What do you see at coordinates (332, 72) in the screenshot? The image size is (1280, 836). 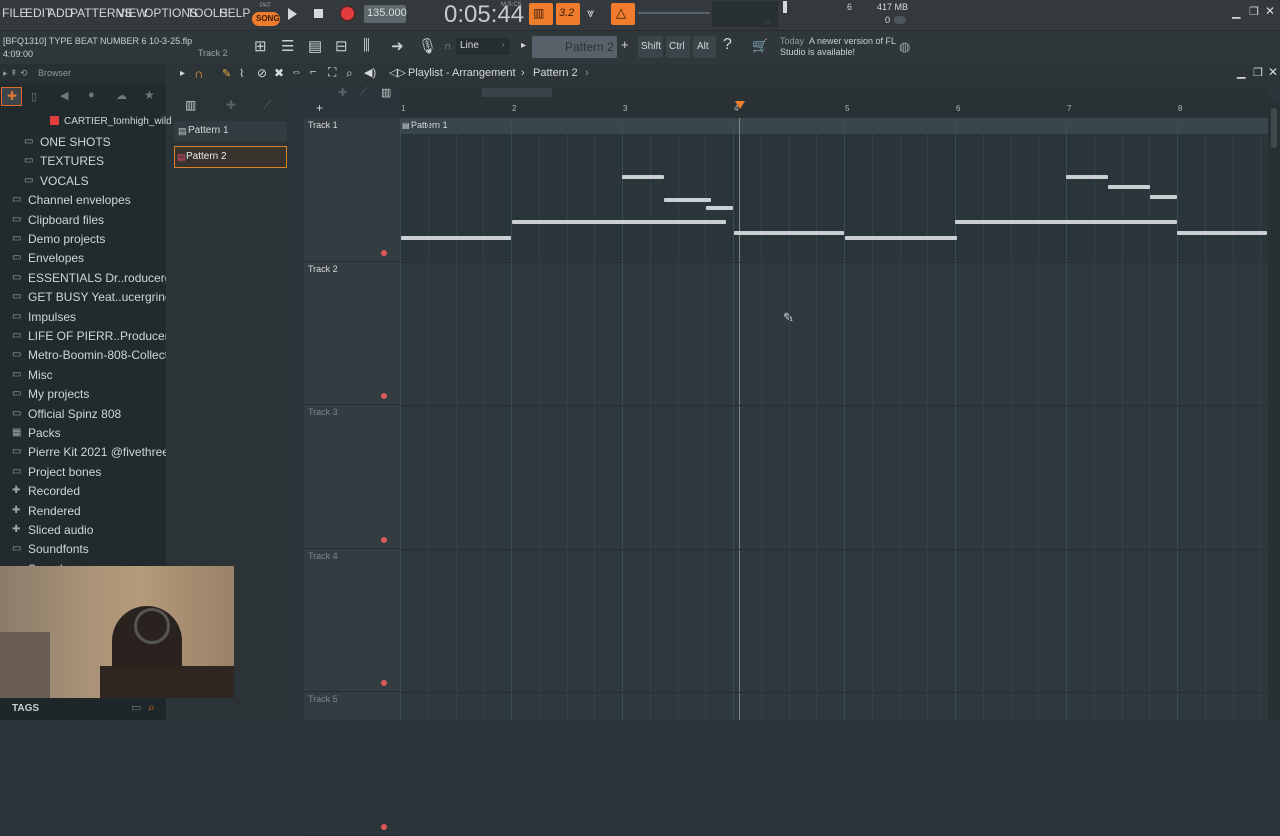 I see `select-tool-icon: ⛶` at bounding box center [332, 72].